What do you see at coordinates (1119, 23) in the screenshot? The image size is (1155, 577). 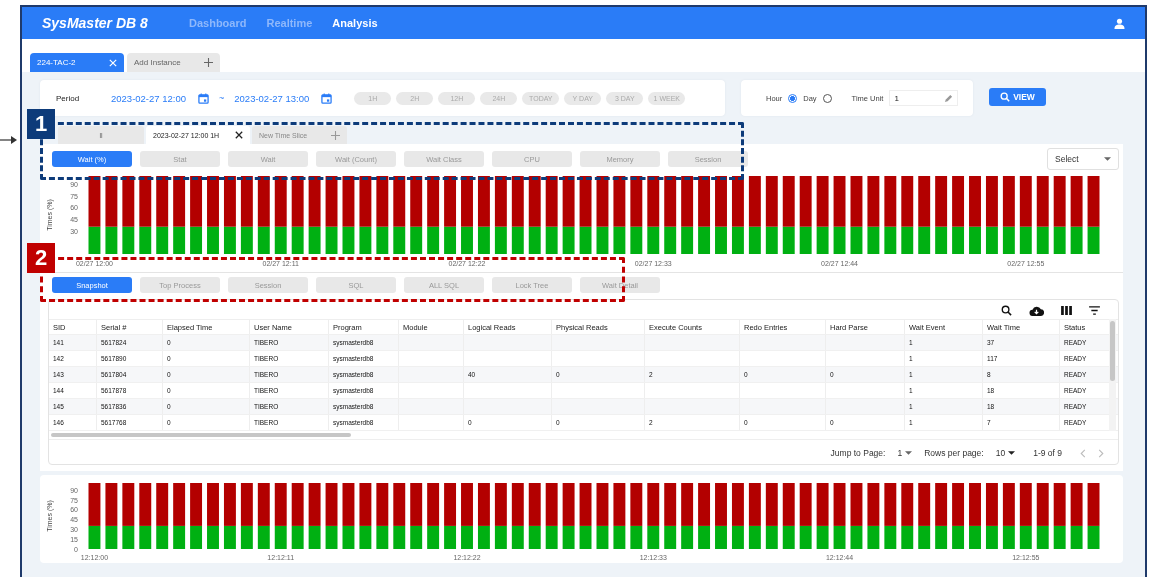 I see `user-icon` at bounding box center [1119, 23].